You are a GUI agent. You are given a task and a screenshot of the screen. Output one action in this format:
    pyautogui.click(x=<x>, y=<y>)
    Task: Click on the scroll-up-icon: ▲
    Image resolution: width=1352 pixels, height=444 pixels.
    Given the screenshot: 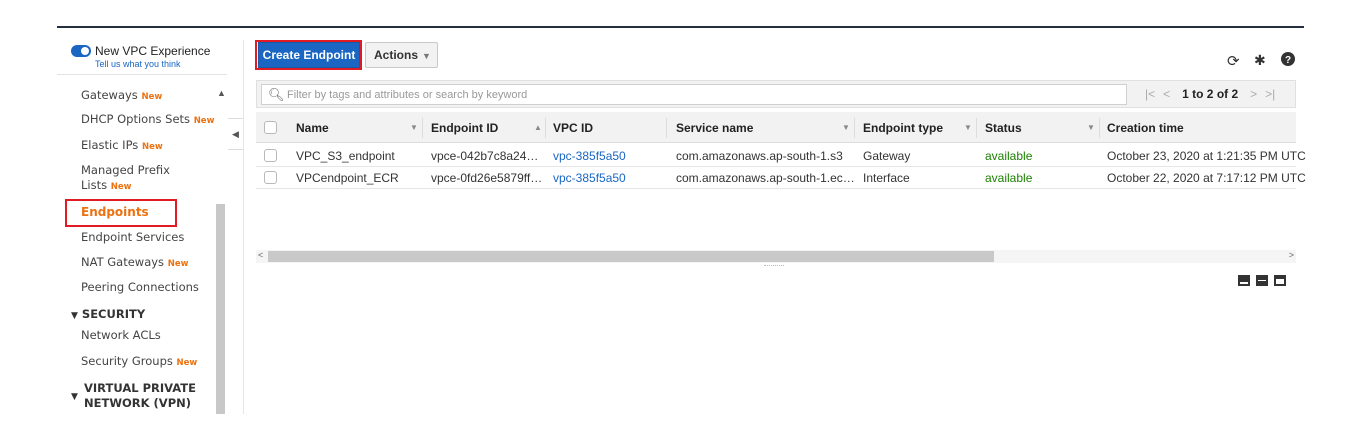 What is the action you would take?
    pyautogui.click(x=221, y=93)
    